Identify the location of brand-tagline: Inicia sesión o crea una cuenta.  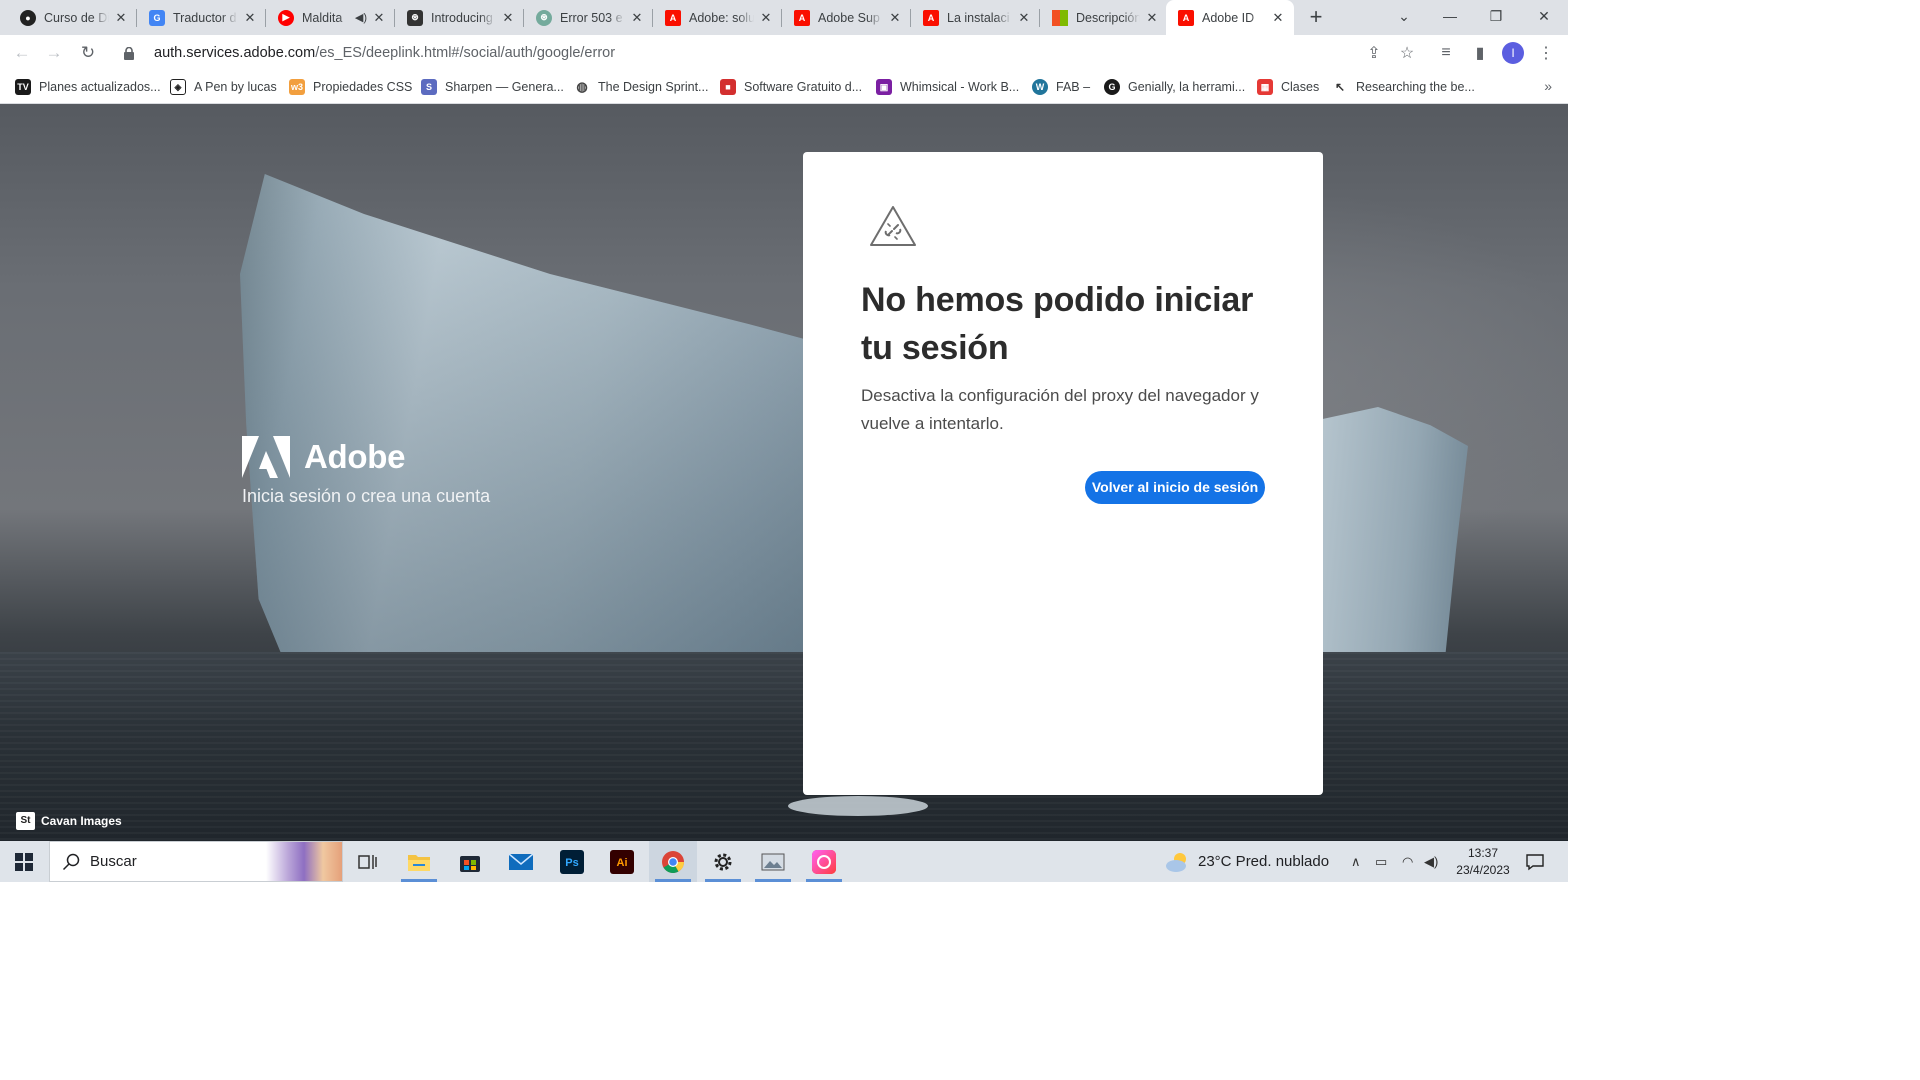
(366, 496).